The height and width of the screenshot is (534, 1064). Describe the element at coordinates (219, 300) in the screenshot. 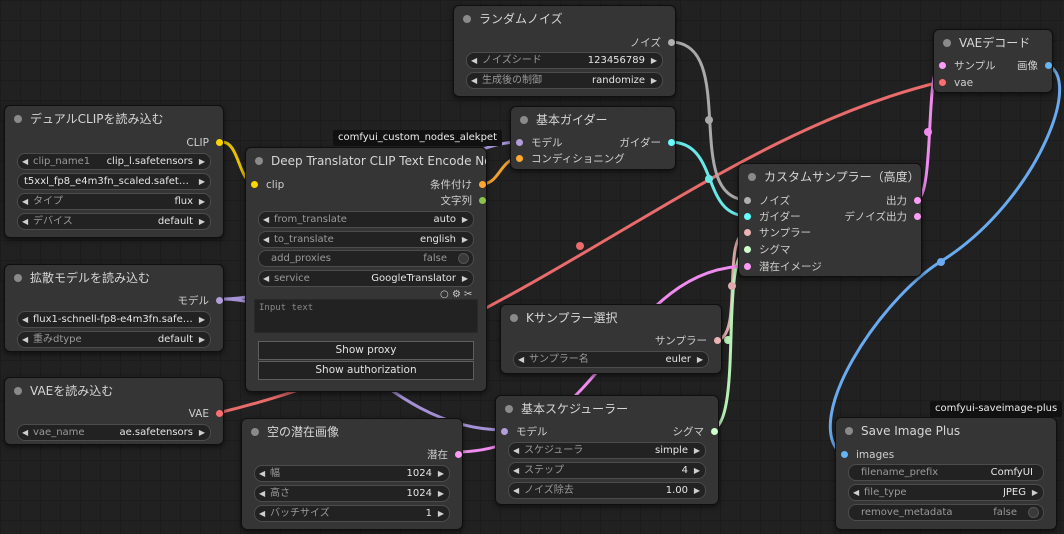

I see `model-output-slot-icon` at that location.